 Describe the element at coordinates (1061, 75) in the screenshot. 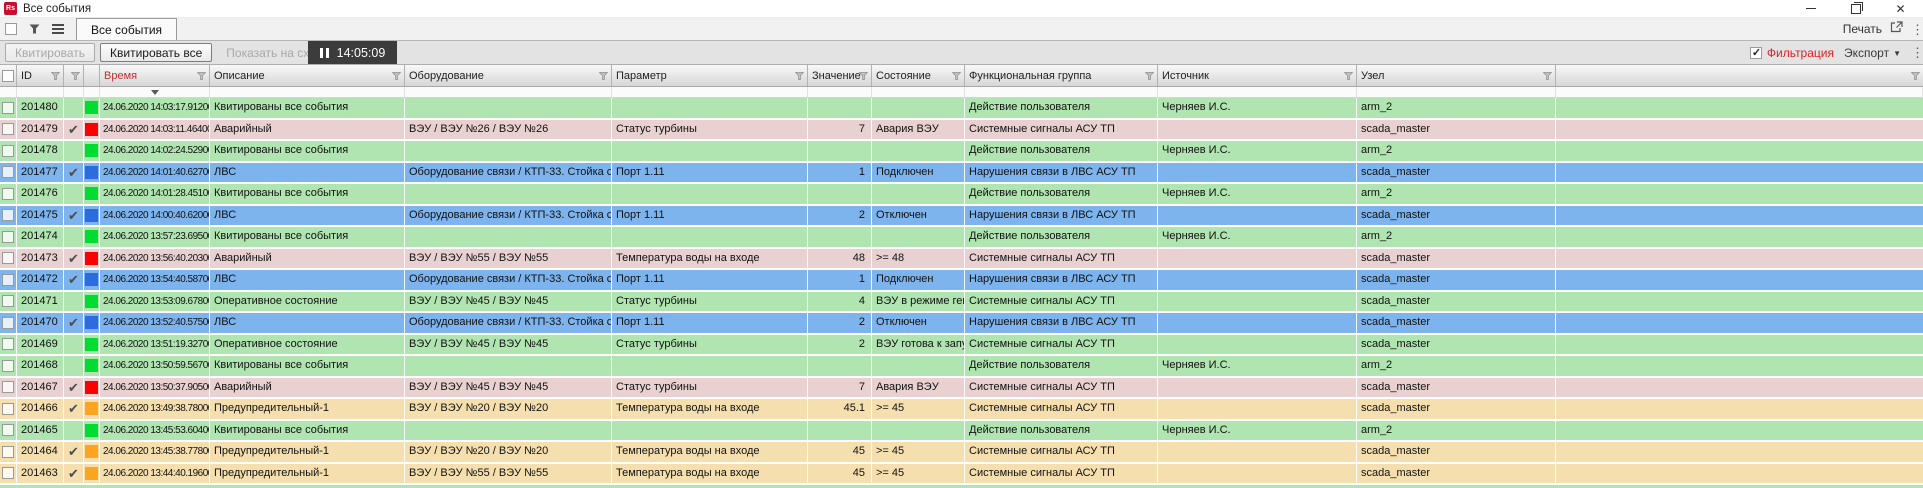

I see `column-header-func-group: Функциональная группа` at that location.